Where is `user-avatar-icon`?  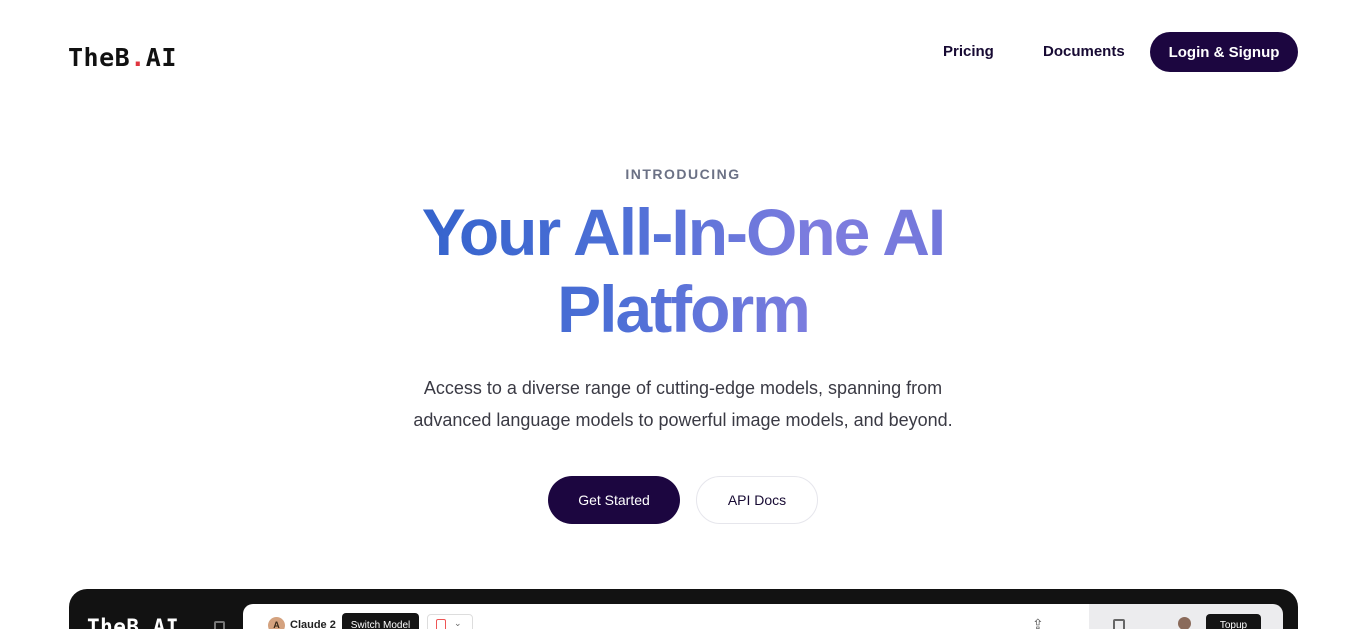
user-avatar-icon is located at coordinates (1184, 623).